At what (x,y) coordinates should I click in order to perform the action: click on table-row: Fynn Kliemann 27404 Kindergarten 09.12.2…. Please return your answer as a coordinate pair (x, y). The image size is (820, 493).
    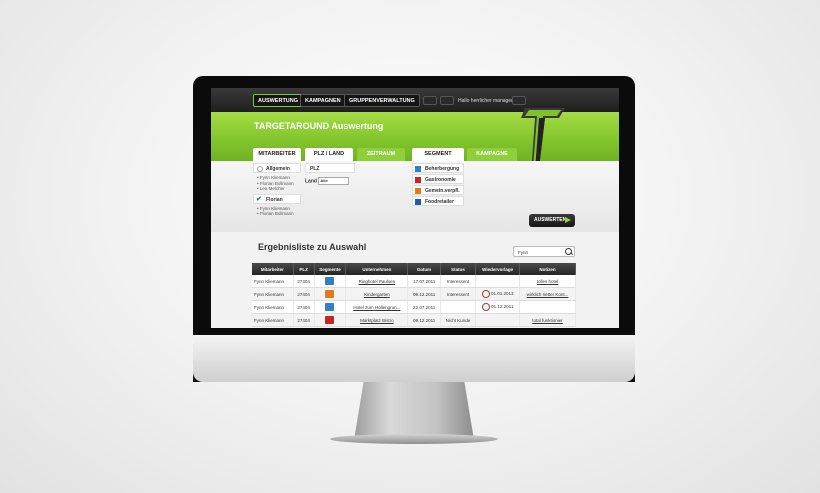
    Looking at the image, I should click on (414, 294).